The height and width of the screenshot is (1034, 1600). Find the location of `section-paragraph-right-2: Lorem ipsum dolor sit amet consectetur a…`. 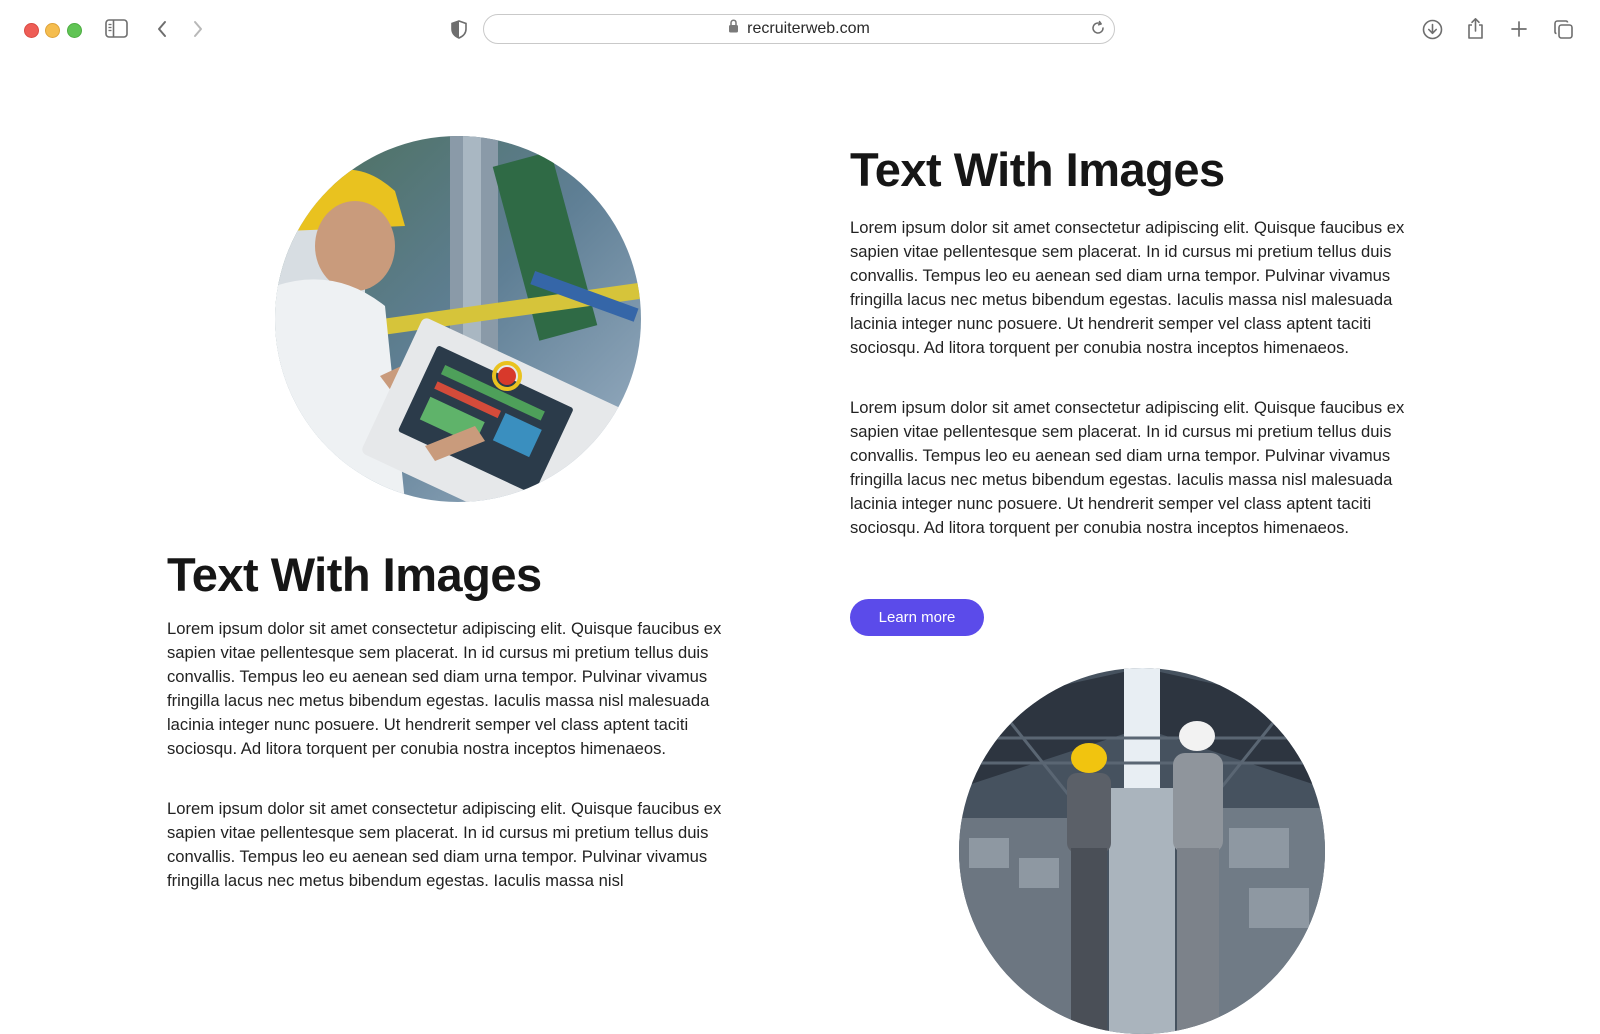

section-paragraph-right-2: Lorem ipsum dolor sit amet consectetur a… is located at coordinates (1127, 467).